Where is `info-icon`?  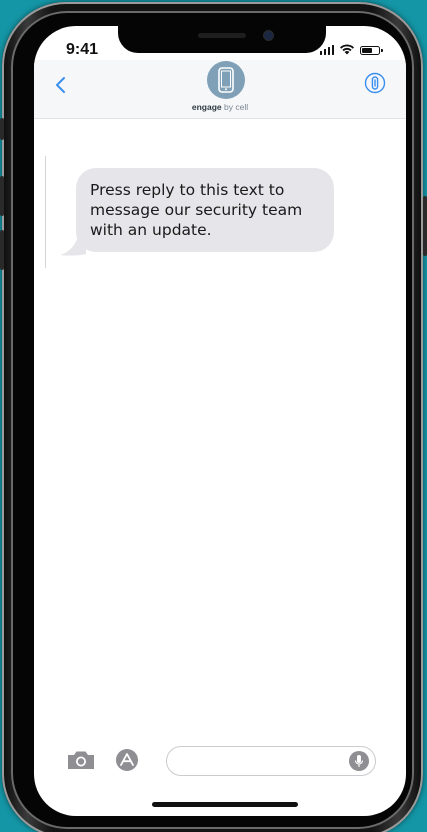
info-icon is located at coordinates (375, 83).